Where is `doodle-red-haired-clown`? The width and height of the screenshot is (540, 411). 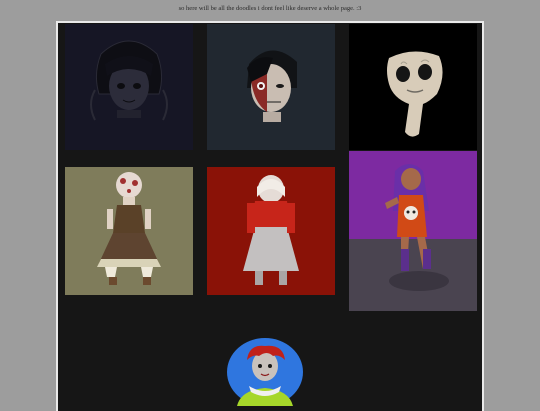 doodle-red-haired-clown is located at coordinates (265, 372).